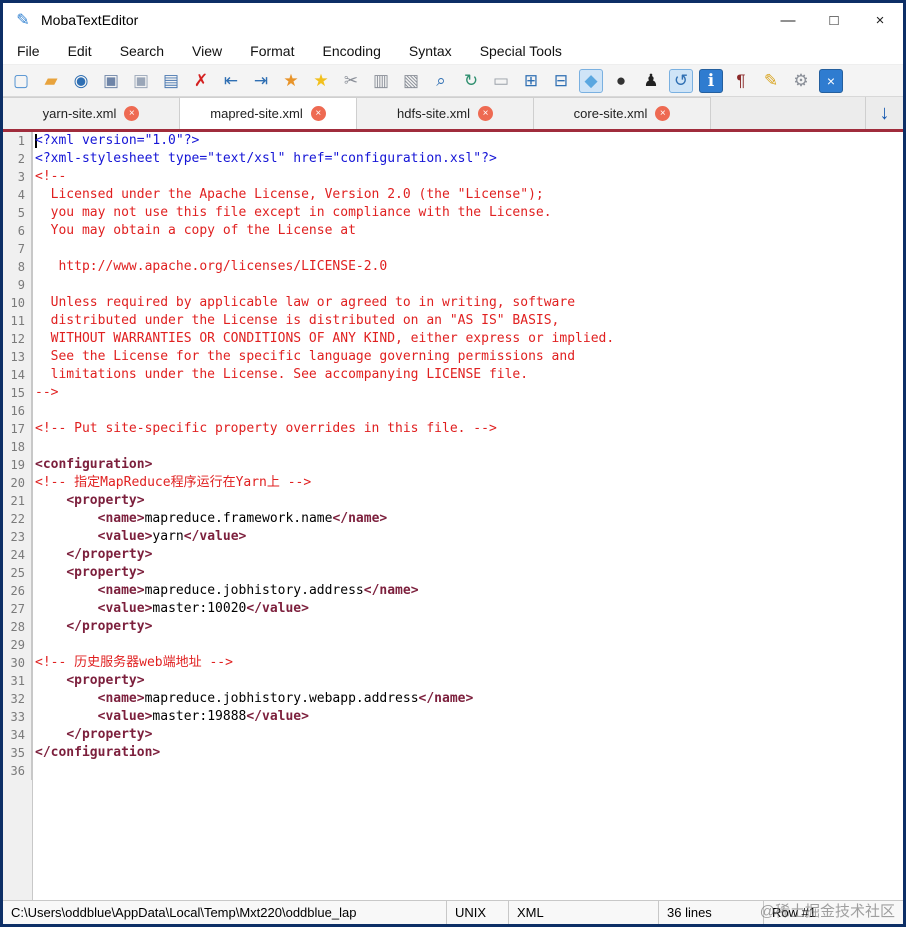 The height and width of the screenshot is (927, 906). I want to click on delete-icon: ✗, so click(201, 81).